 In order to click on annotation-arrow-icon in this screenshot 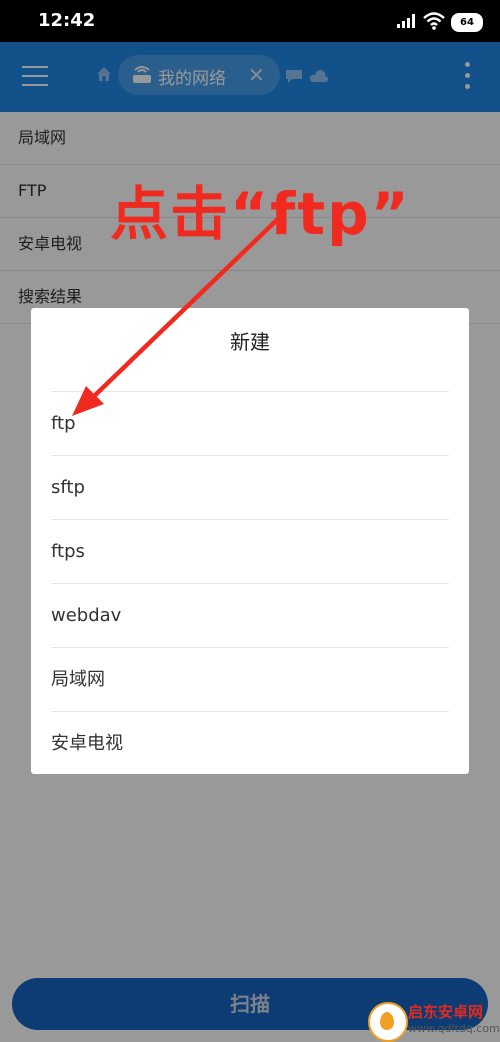, I will do `click(178, 314)`.